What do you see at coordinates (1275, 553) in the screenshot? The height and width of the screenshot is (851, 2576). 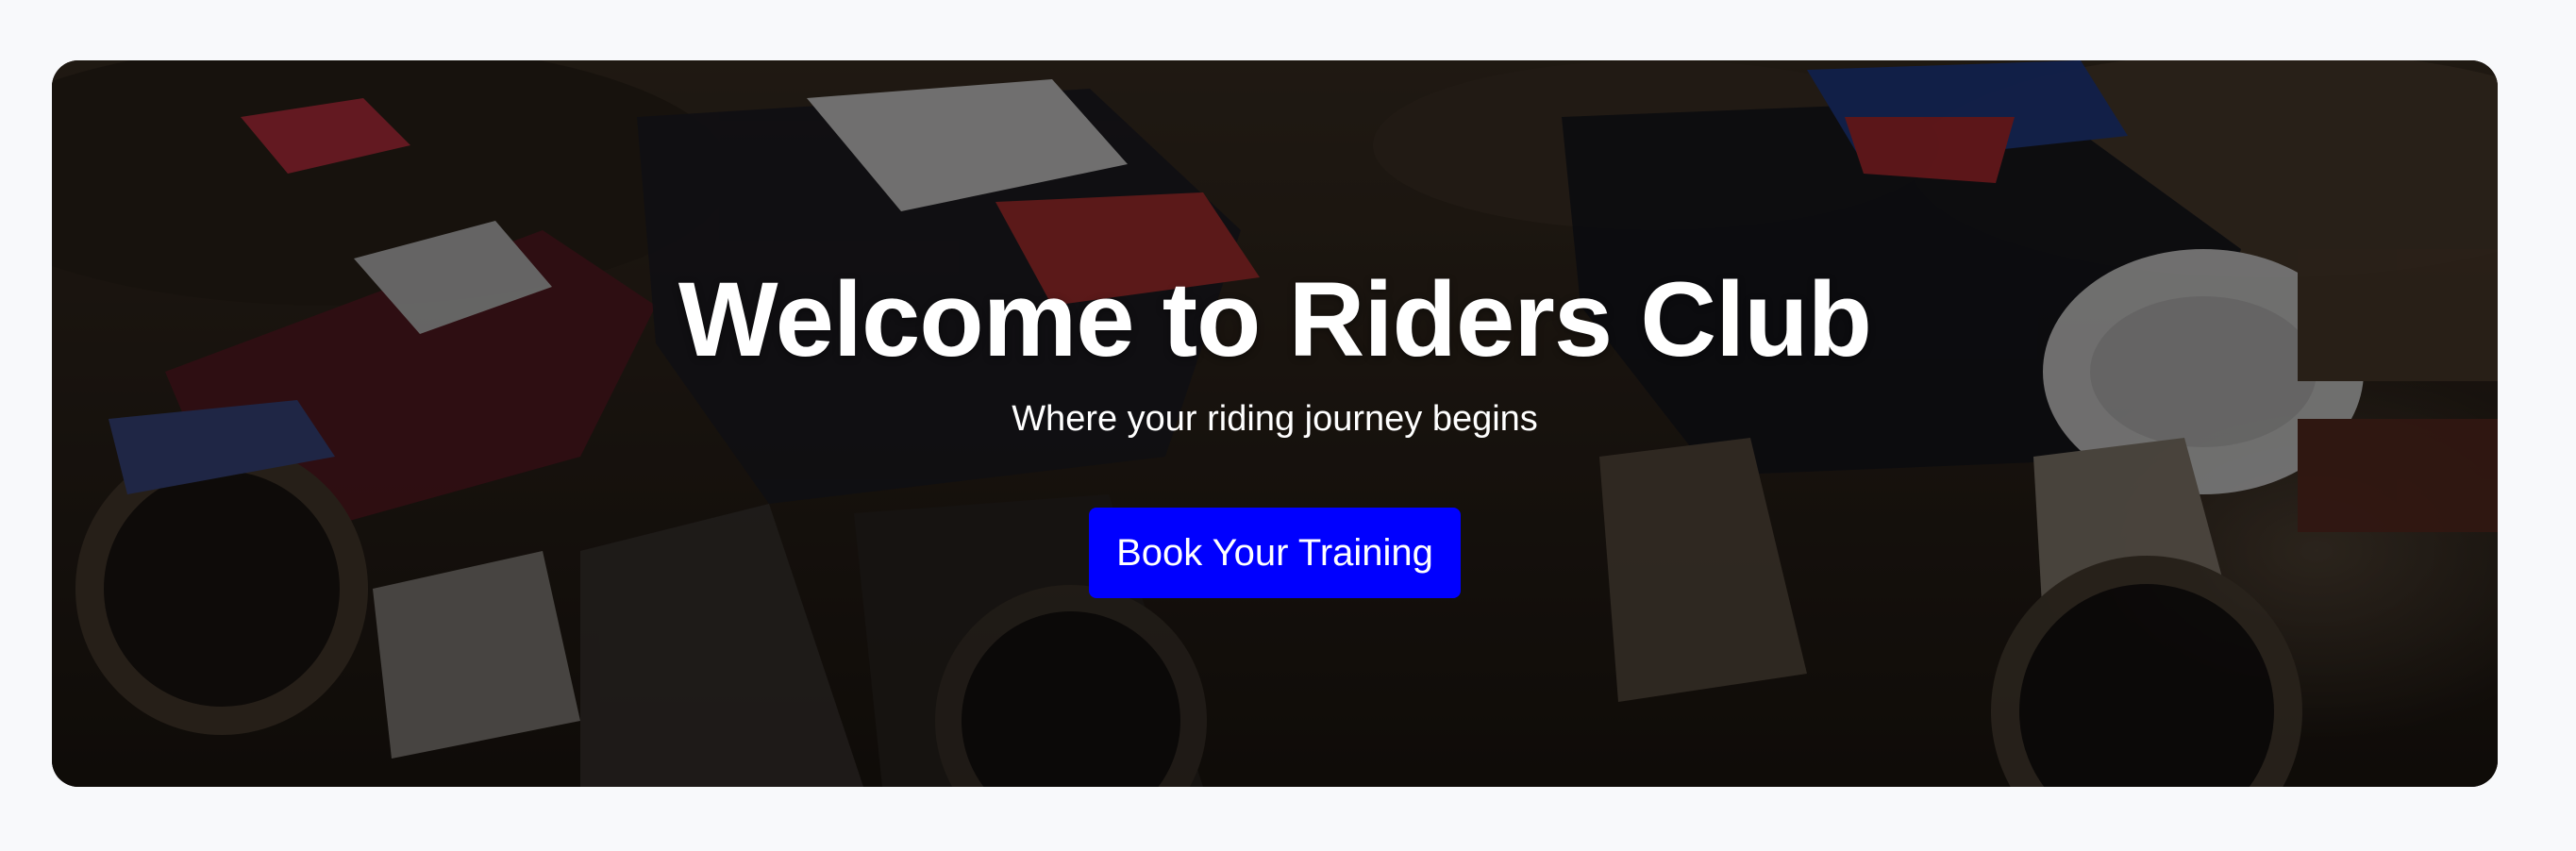 I see `book-training-button: Book Your Training` at bounding box center [1275, 553].